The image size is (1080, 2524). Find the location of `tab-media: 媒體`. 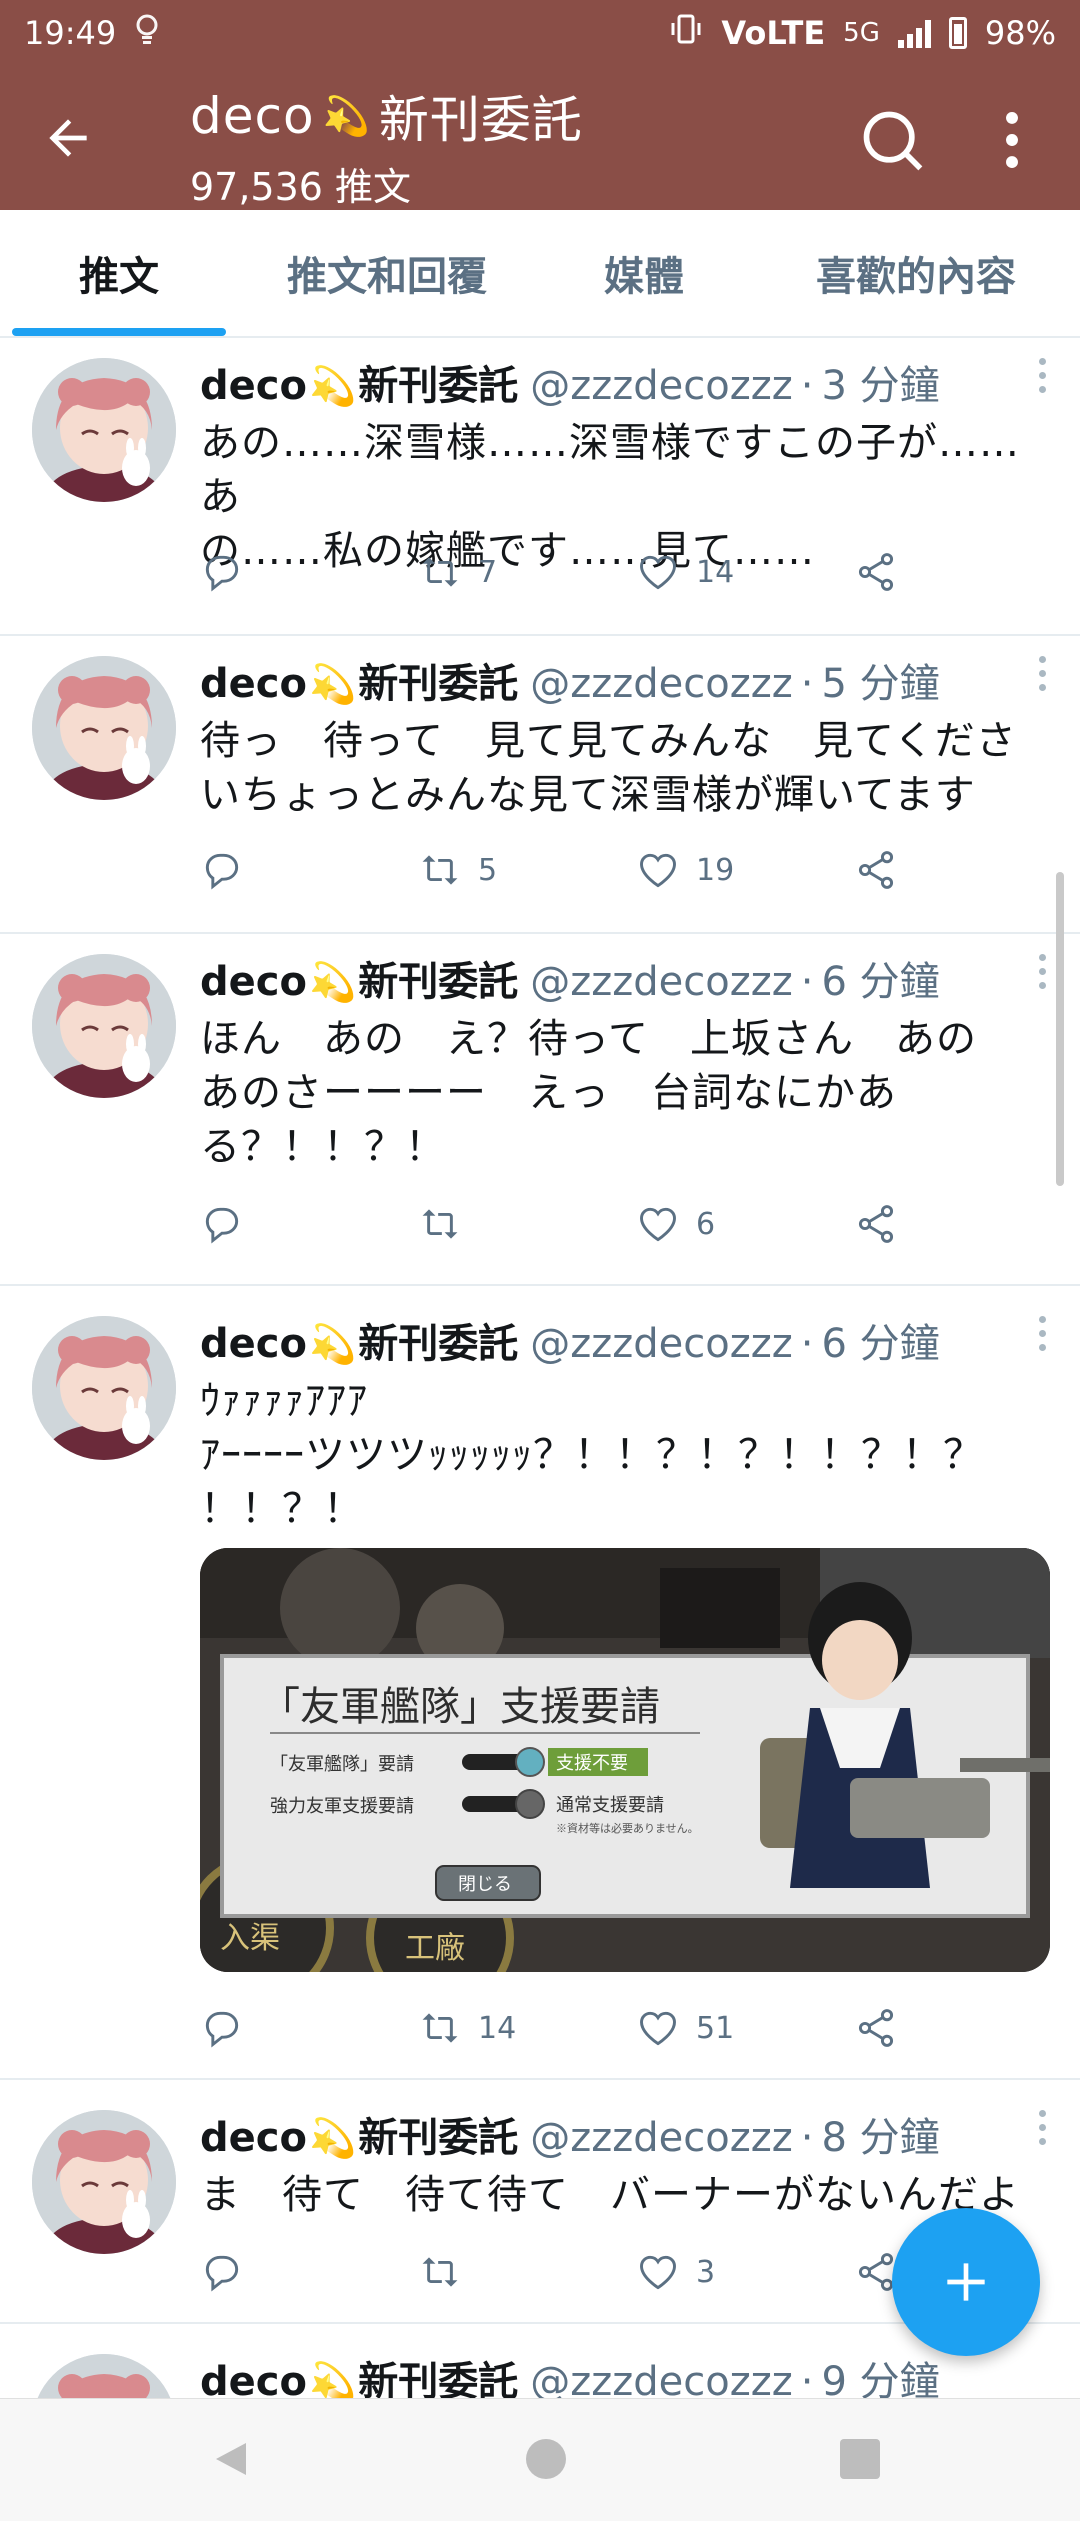

tab-media: 媒體 is located at coordinates (644, 273).